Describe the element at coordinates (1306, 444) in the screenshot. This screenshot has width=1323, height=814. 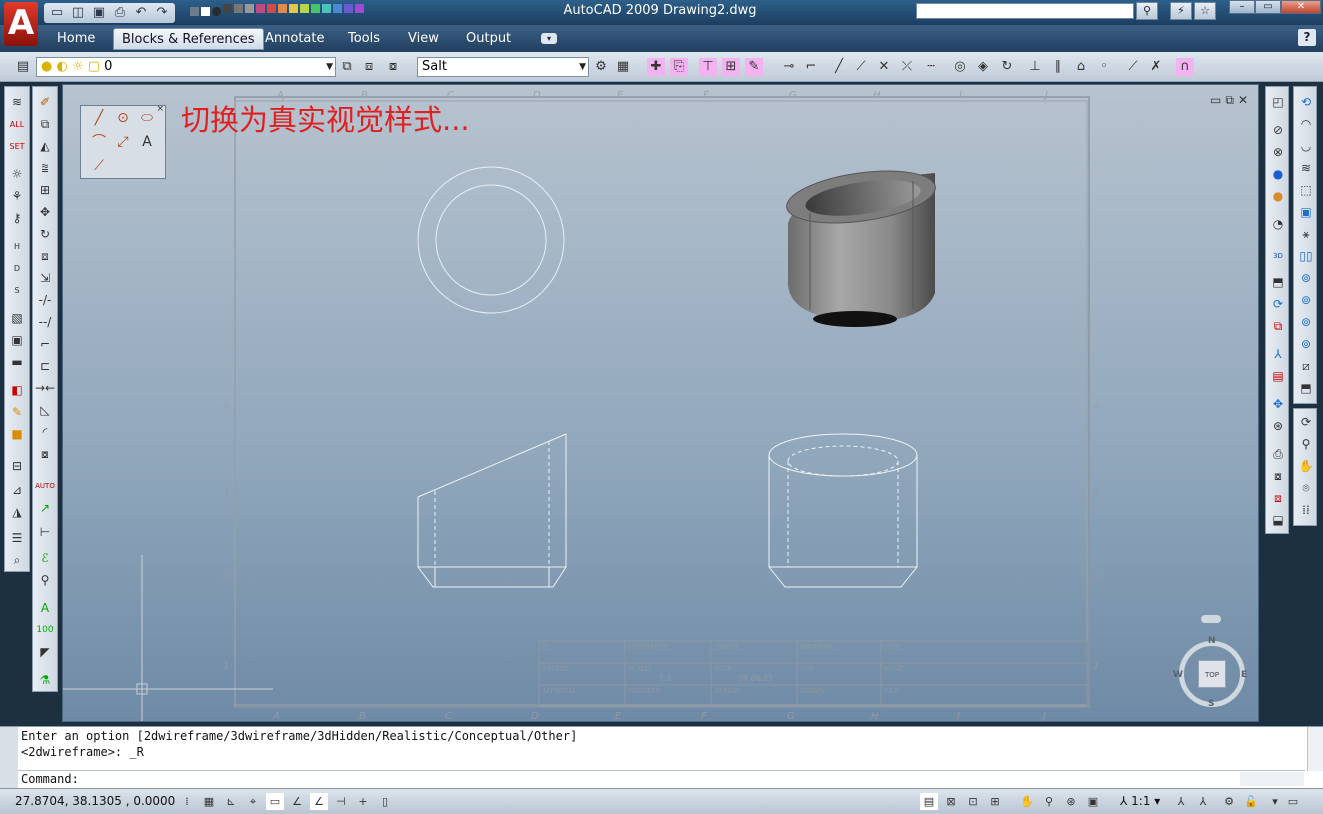
I see `zoom-realtime-icon: ⚲` at that location.